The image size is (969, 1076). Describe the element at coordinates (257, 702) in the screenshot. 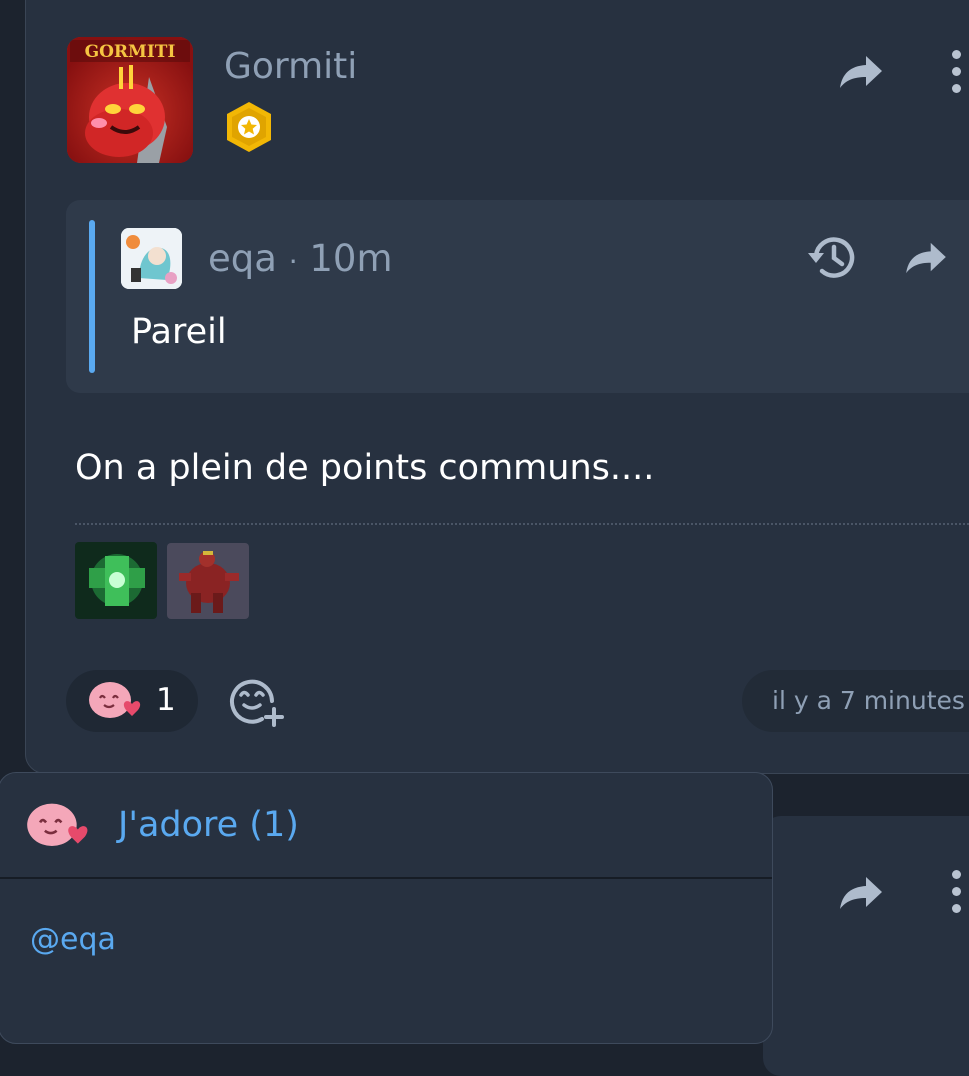

I see `add-reaction-icon` at that location.